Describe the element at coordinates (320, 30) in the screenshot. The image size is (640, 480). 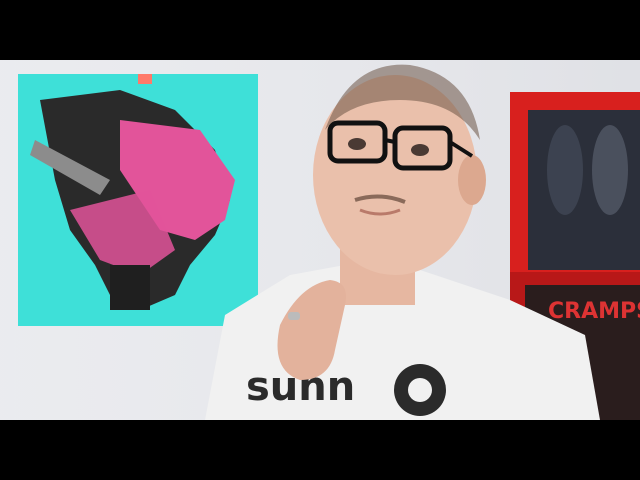
I see `letterbox-top` at that location.